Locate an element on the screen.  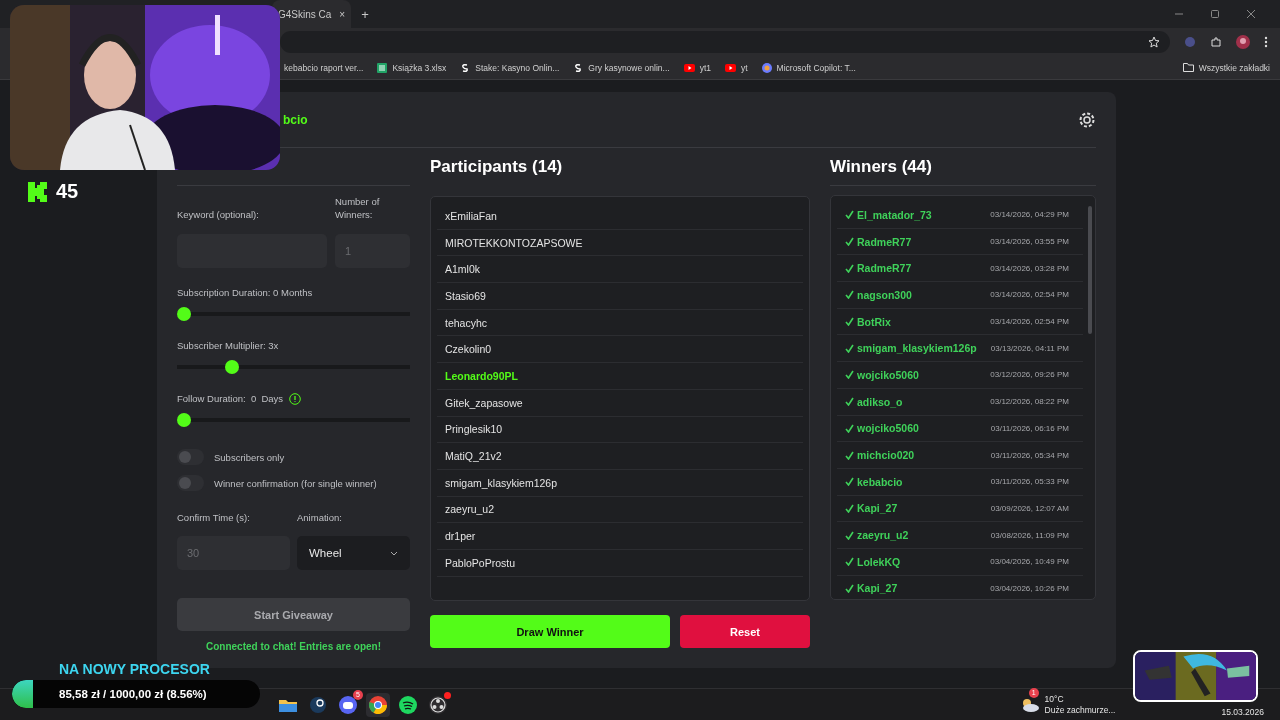
bookmark: Książka 3.xlsx is located at coordinates (412, 67).